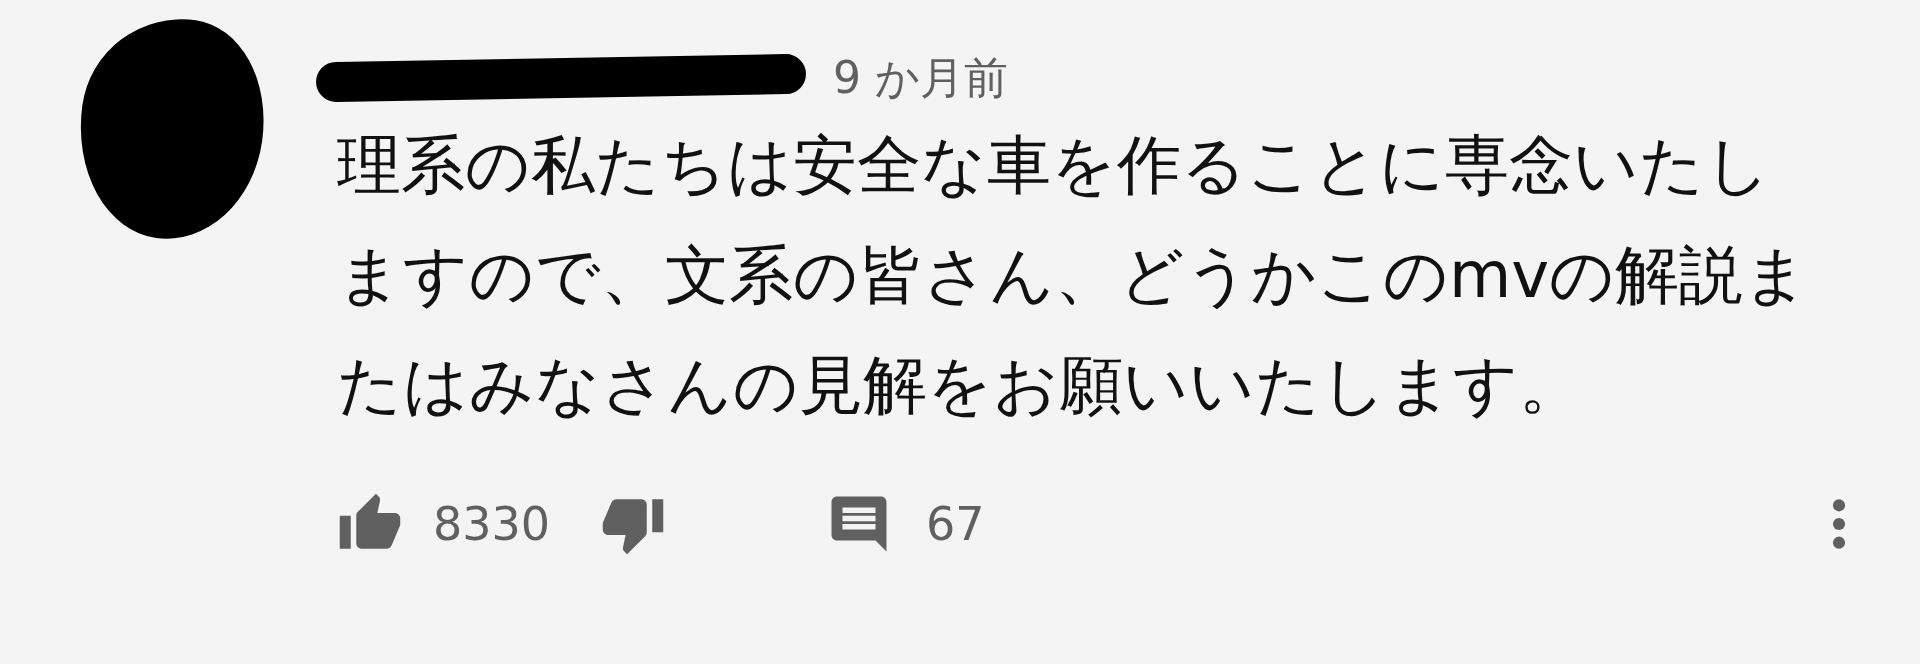  I want to click on reply-count: 67, so click(955, 524).